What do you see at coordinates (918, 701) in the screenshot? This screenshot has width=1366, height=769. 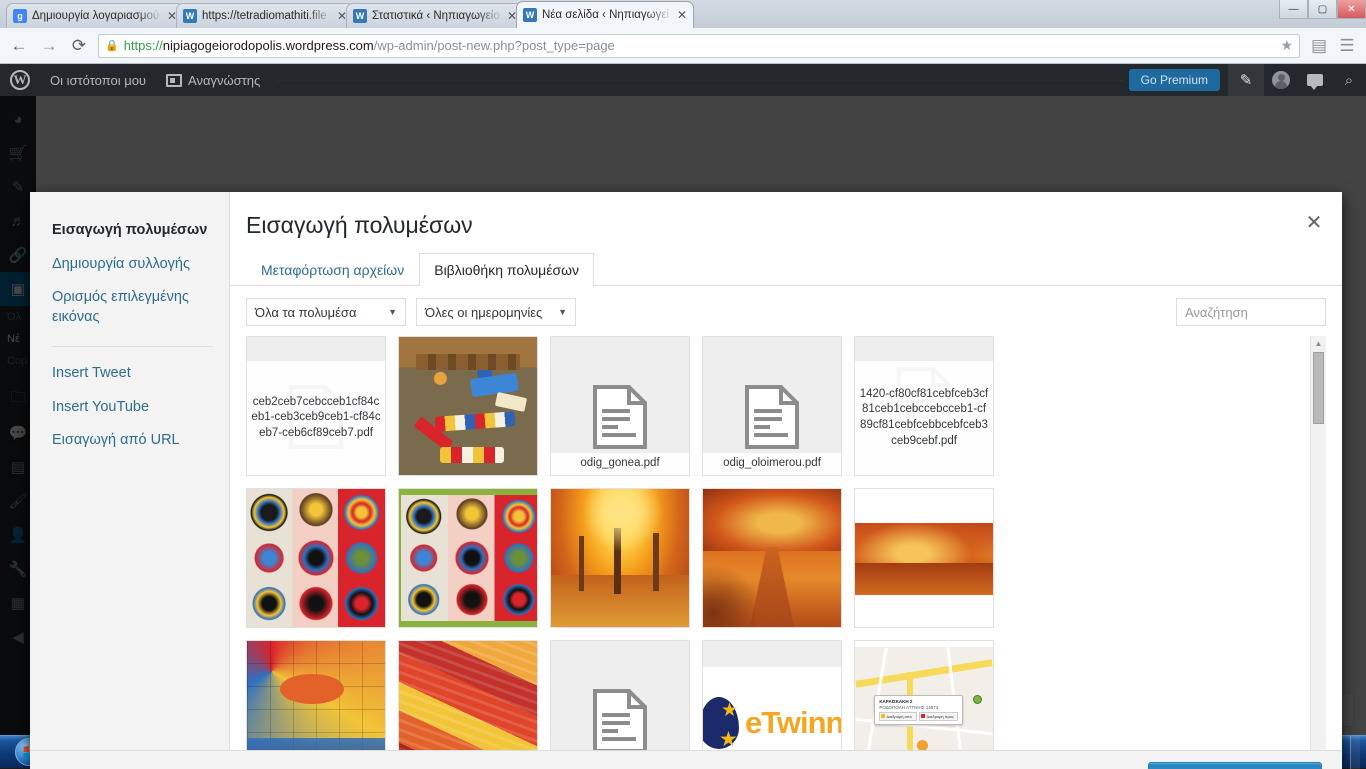 I see `map-title: ΚΑΡΑΪΣΚΑΚΗ 2` at bounding box center [918, 701].